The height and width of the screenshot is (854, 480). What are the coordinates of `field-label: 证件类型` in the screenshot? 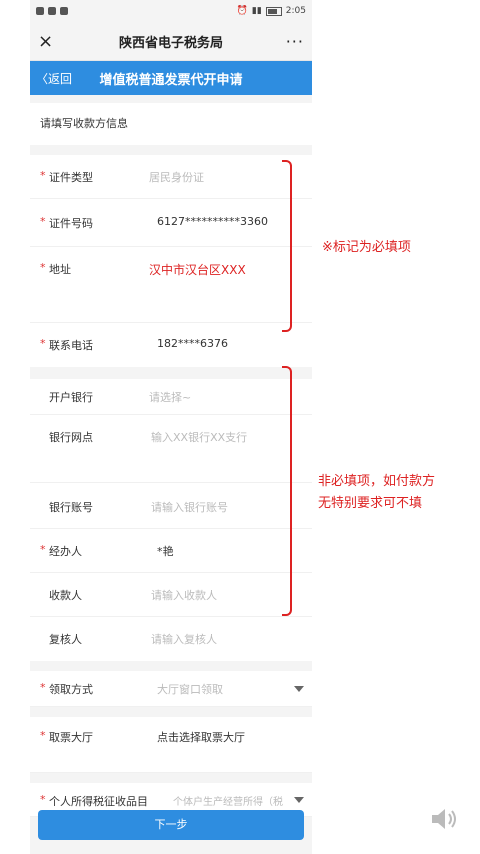 It's located at (71, 177).